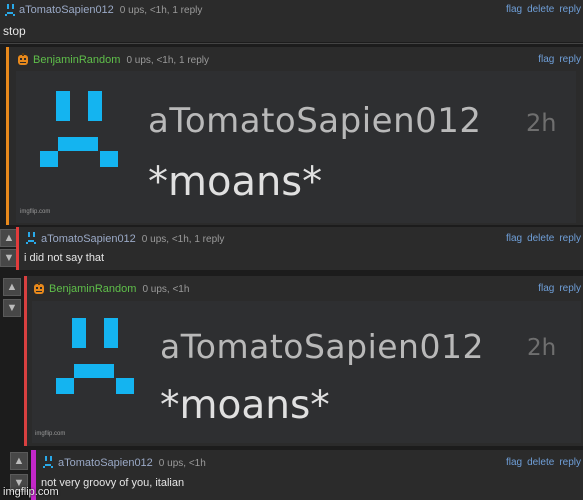 This screenshot has height=500, width=583. I want to click on downvote-button: ▼, so click(12, 308).